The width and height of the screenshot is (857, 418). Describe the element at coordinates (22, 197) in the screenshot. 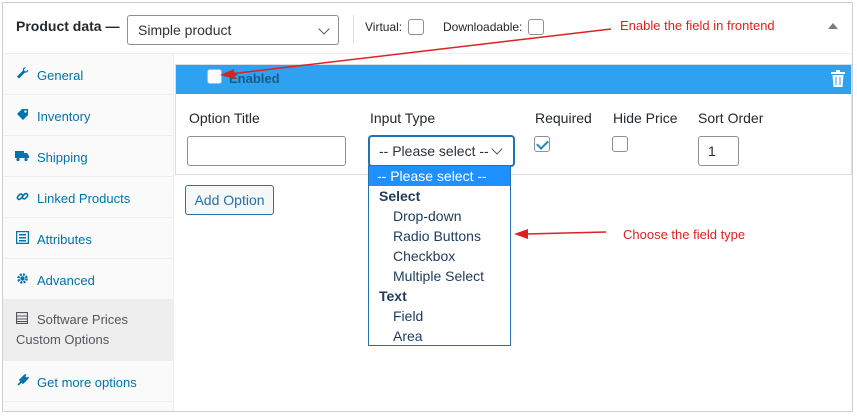

I see `link-icon` at that location.